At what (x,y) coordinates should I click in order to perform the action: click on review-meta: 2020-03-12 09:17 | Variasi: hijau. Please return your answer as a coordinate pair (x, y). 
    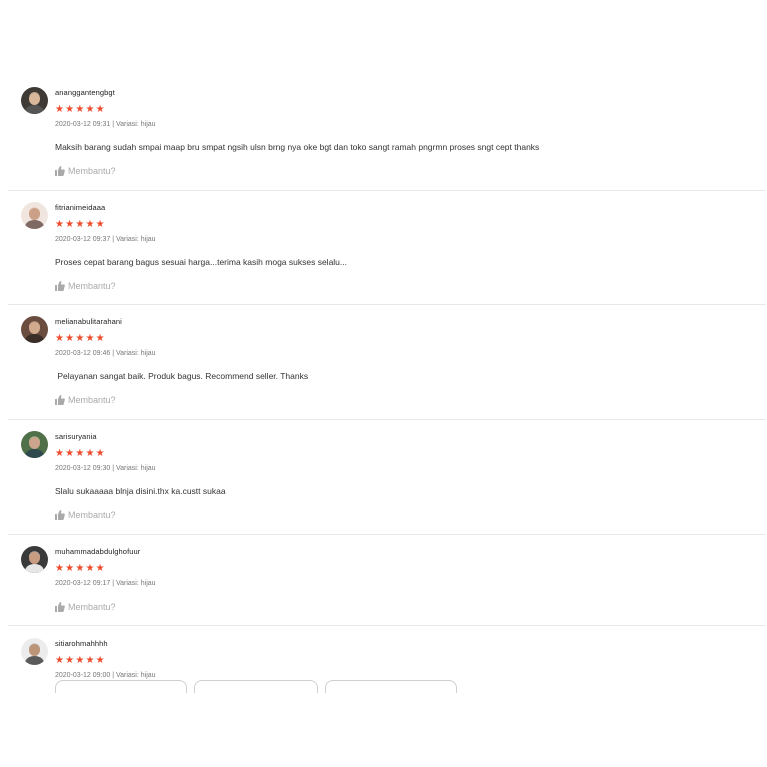
    Looking at the image, I should click on (105, 583).